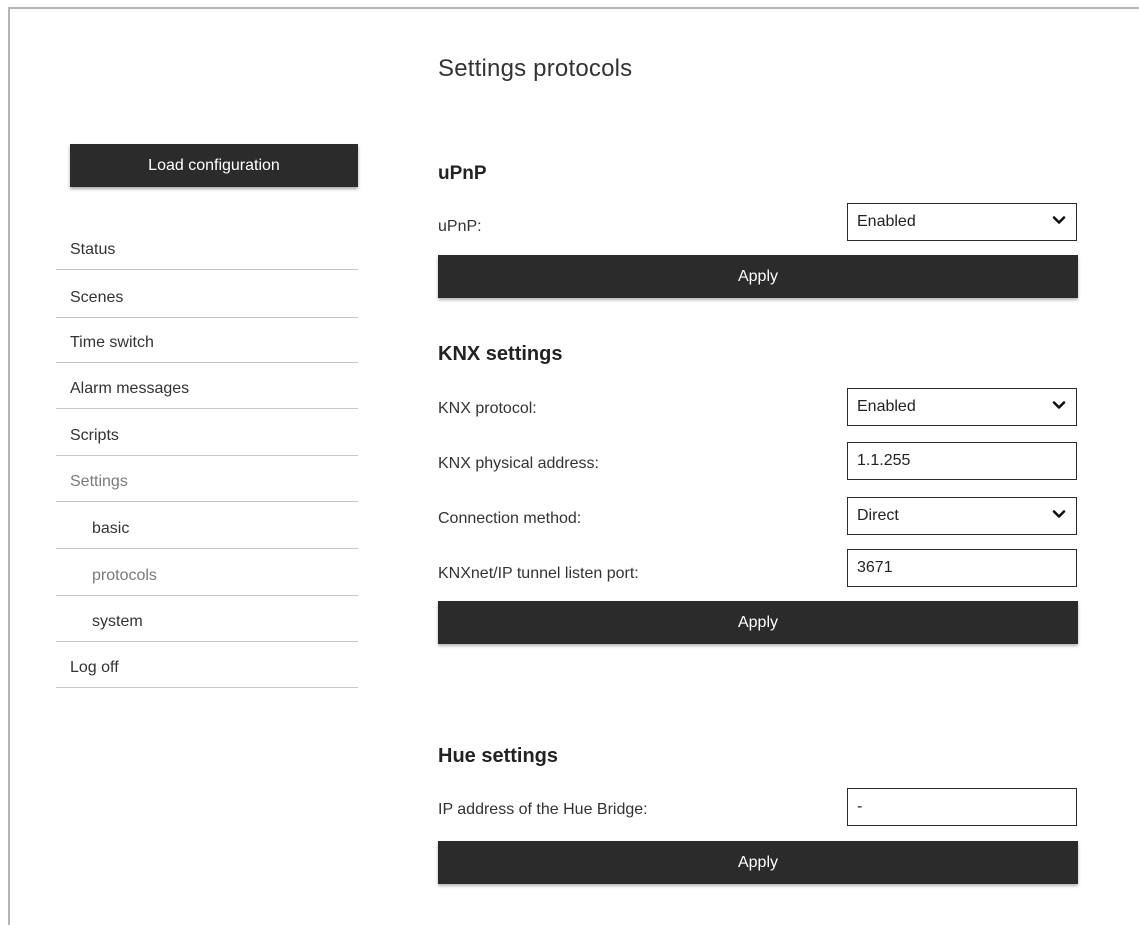  Describe the element at coordinates (94, 435) in the screenshot. I see `sidebar-item-label: Scripts` at that location.